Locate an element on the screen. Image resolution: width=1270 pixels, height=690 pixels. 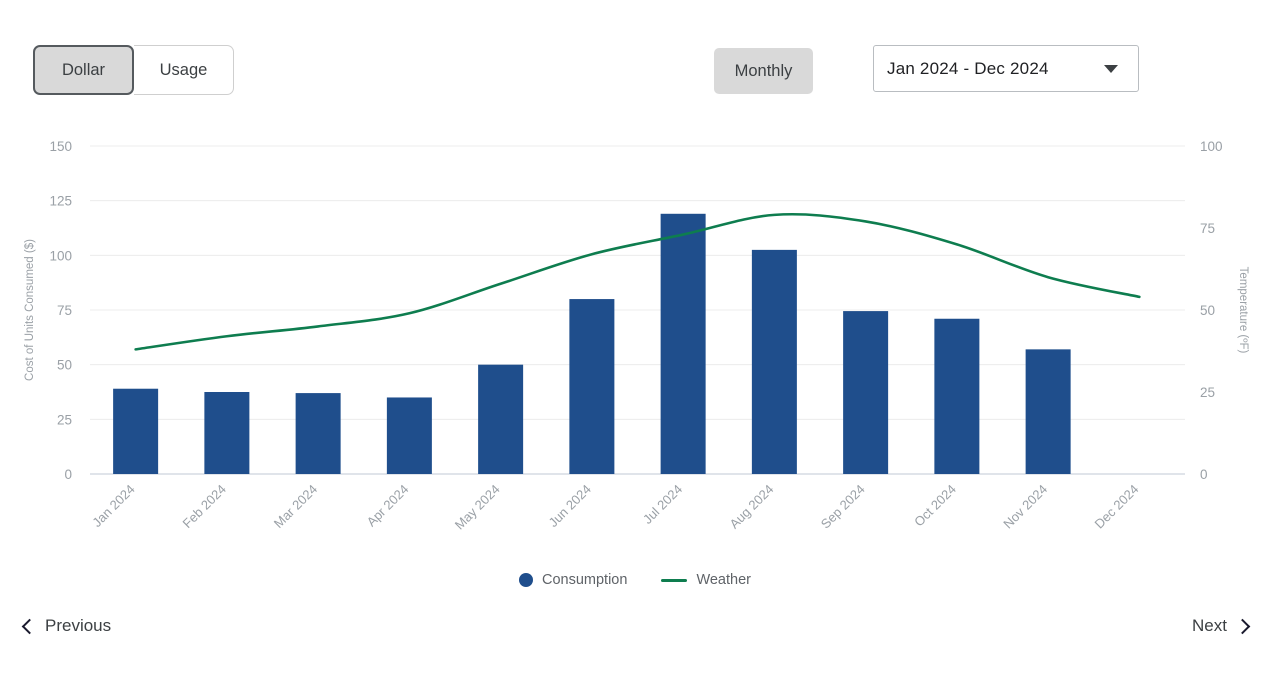
next-button: Next is located at coordinates (1221, 626).